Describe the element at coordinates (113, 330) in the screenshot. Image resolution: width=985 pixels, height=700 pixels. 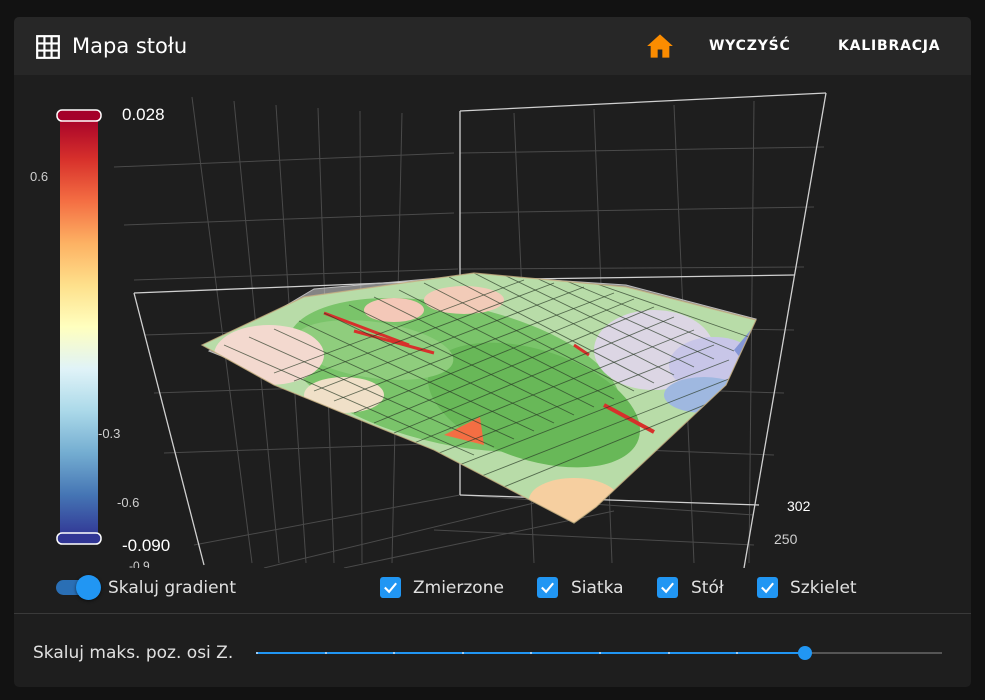
I see `colorbar: 0.028 -0.090` at that location.